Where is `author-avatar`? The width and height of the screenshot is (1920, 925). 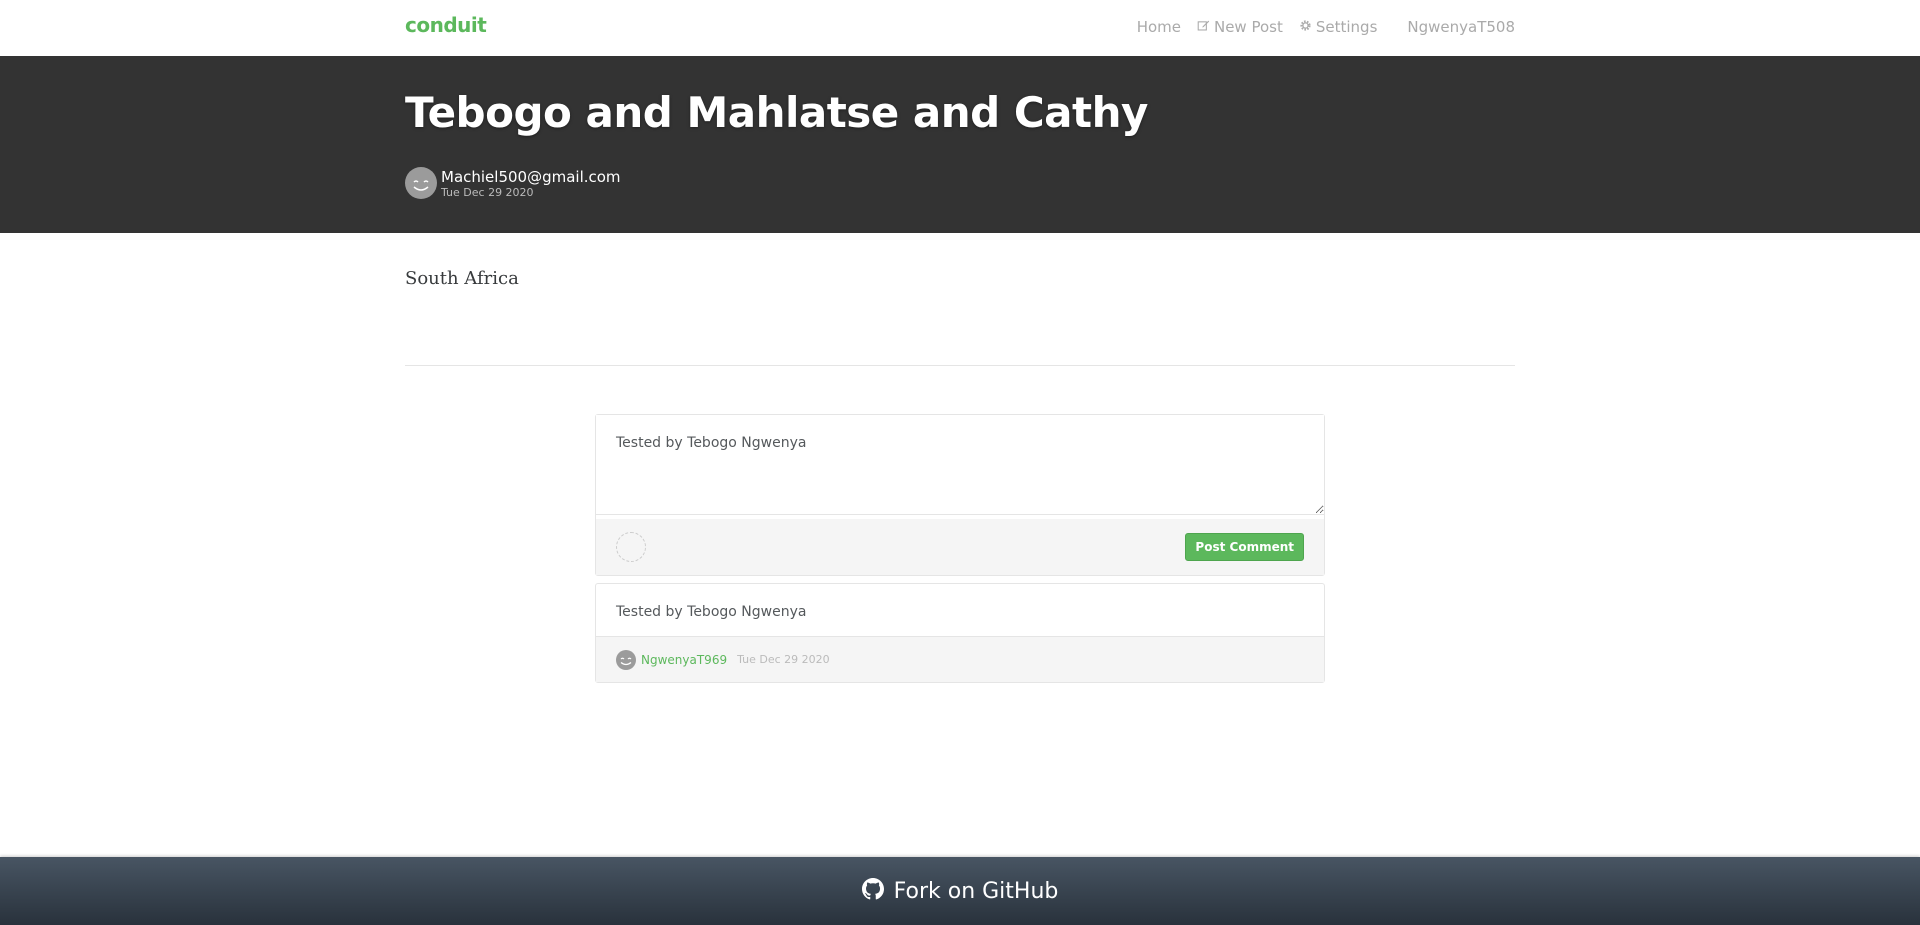
author-avatar is located at coordinates (421, 183).